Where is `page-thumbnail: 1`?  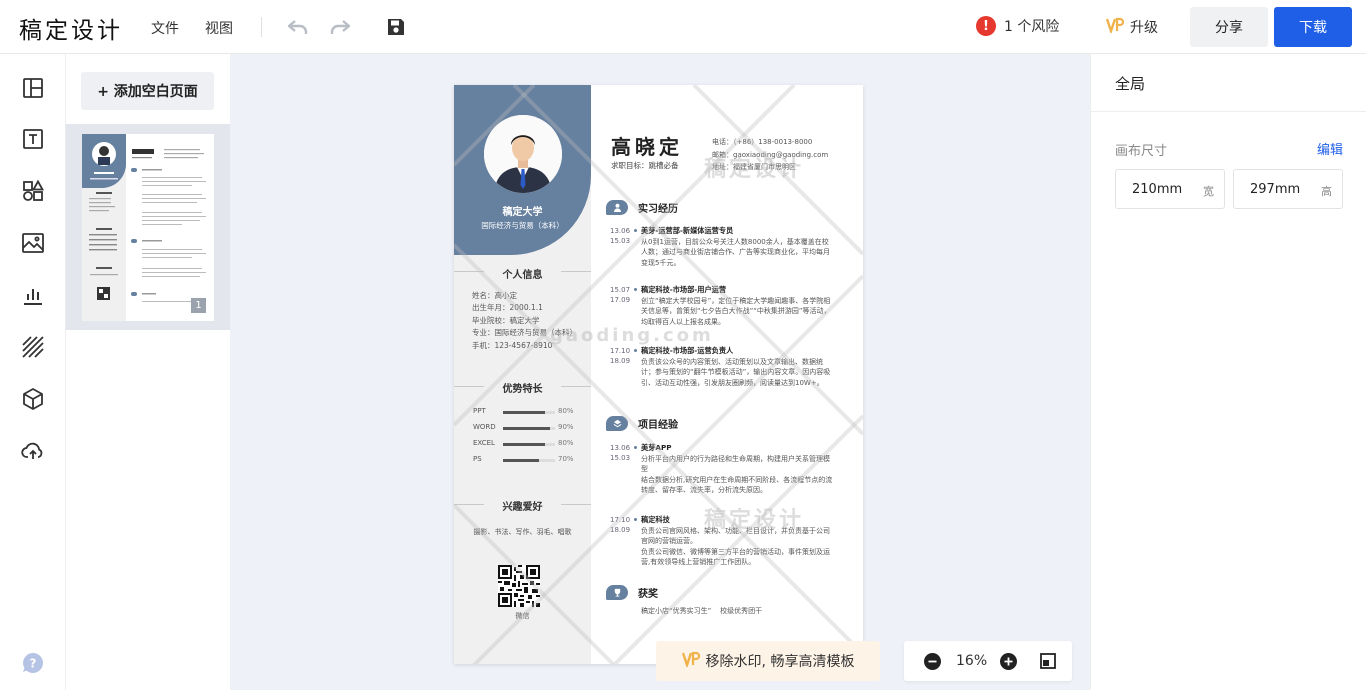
page-thumbnail: 1 is located at coordinates (148, 227).